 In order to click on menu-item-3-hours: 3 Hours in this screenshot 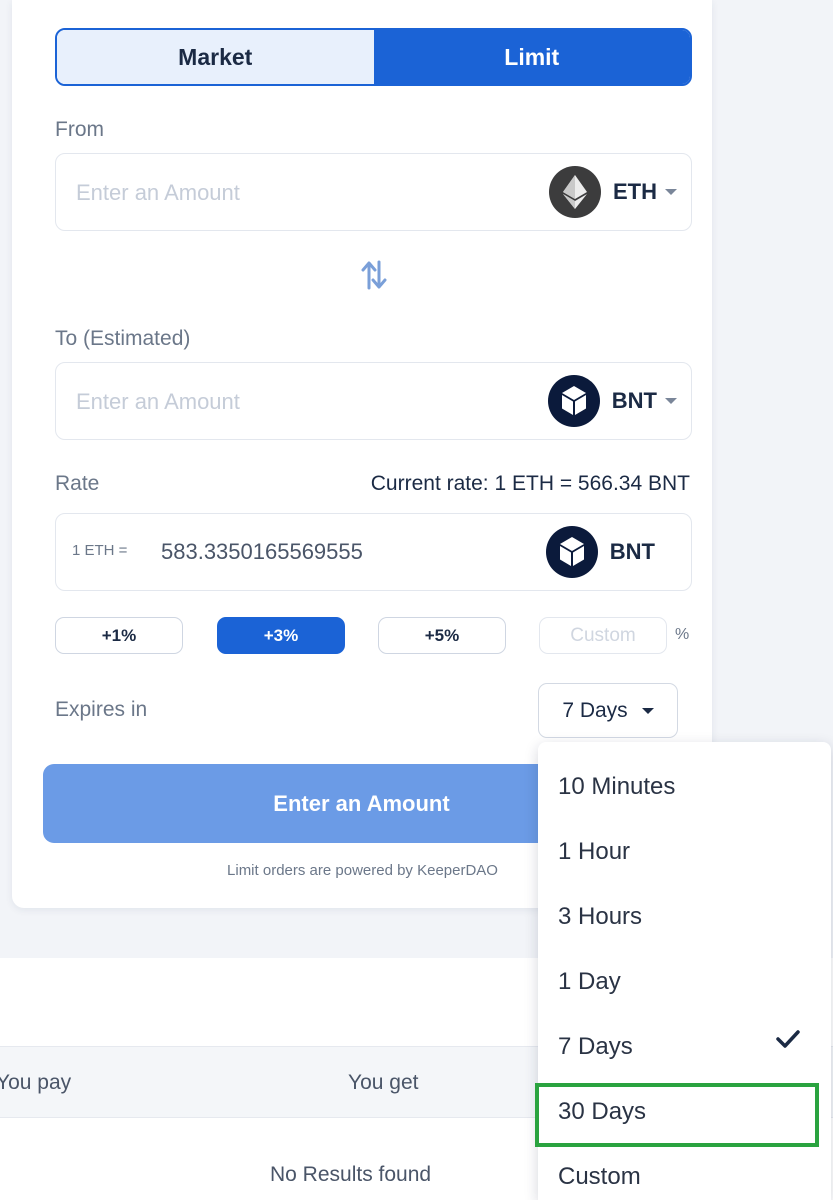, I will do `click(684, 917)`.